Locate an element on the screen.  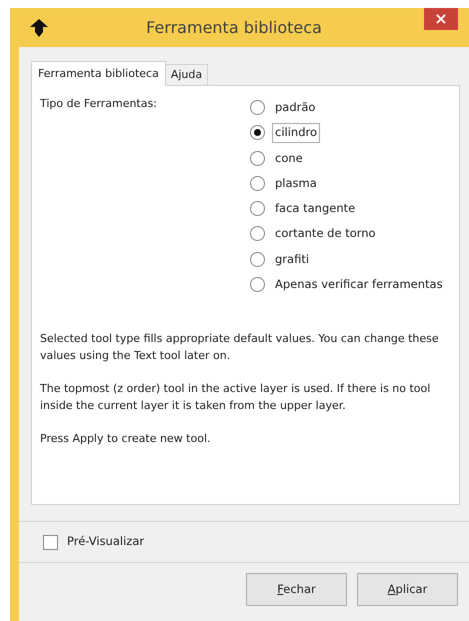
preview-checkbox is located at coordinates (50, 542).